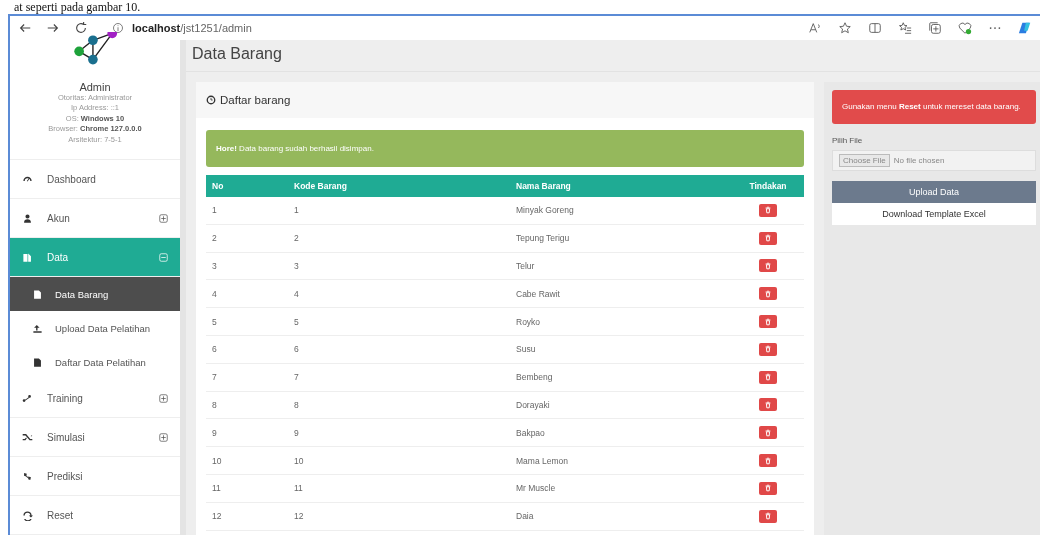  I want to click on forward-icon, so click(53, 28).